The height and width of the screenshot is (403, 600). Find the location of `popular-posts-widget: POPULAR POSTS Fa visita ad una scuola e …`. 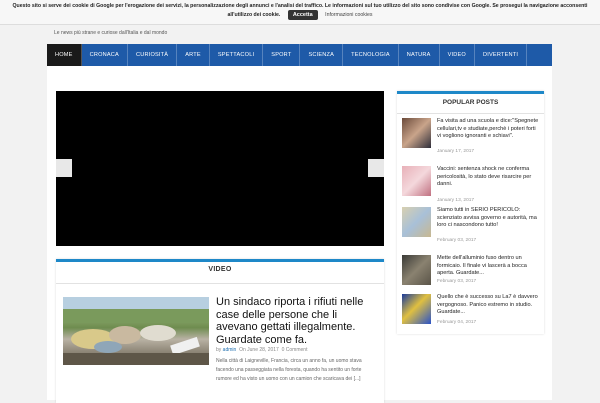

popular-posts-widget: POPULAR POSTS Fa visita ad una scuola e … is located at coordinates (470, 212).